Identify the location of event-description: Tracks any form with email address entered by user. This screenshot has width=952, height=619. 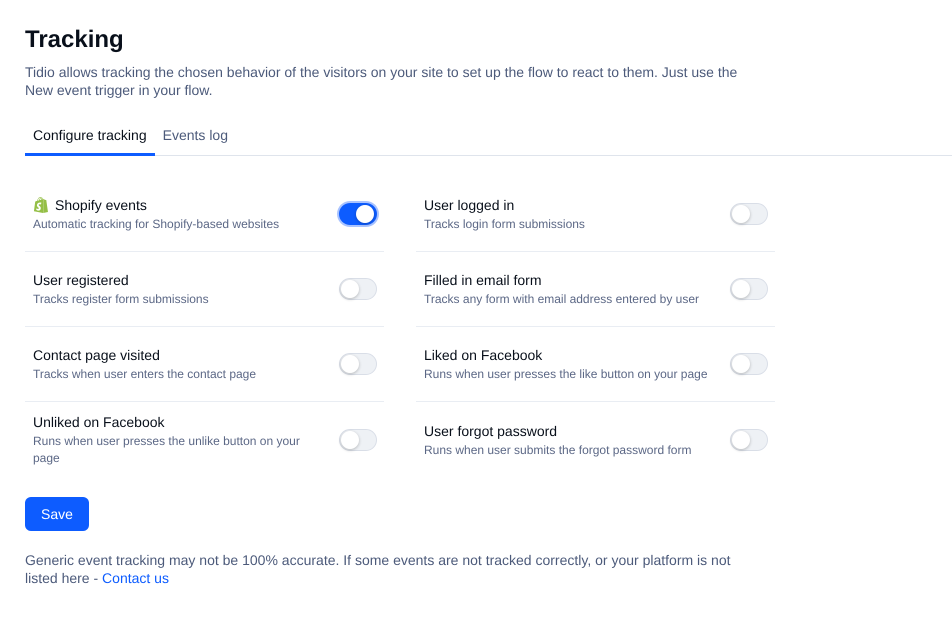
(561, 299).